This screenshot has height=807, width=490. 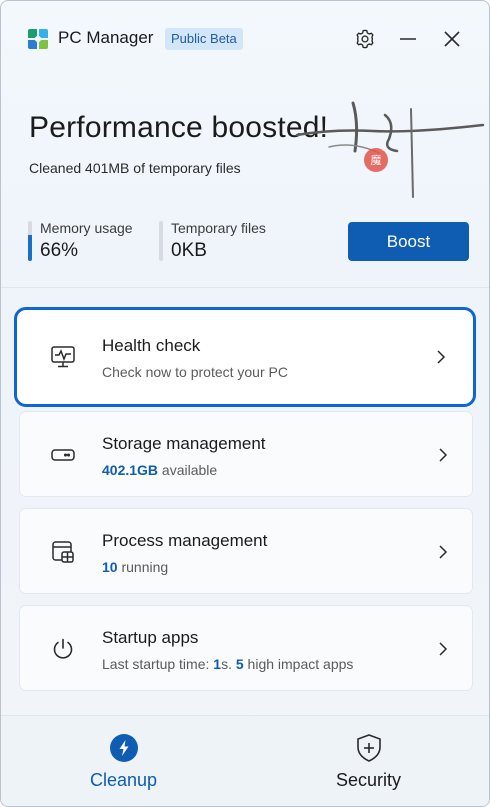 What do you see at coordinates (185, 540) in the screenshot?
I see `process-management-title: Process management` at bounding box center [185, 540].